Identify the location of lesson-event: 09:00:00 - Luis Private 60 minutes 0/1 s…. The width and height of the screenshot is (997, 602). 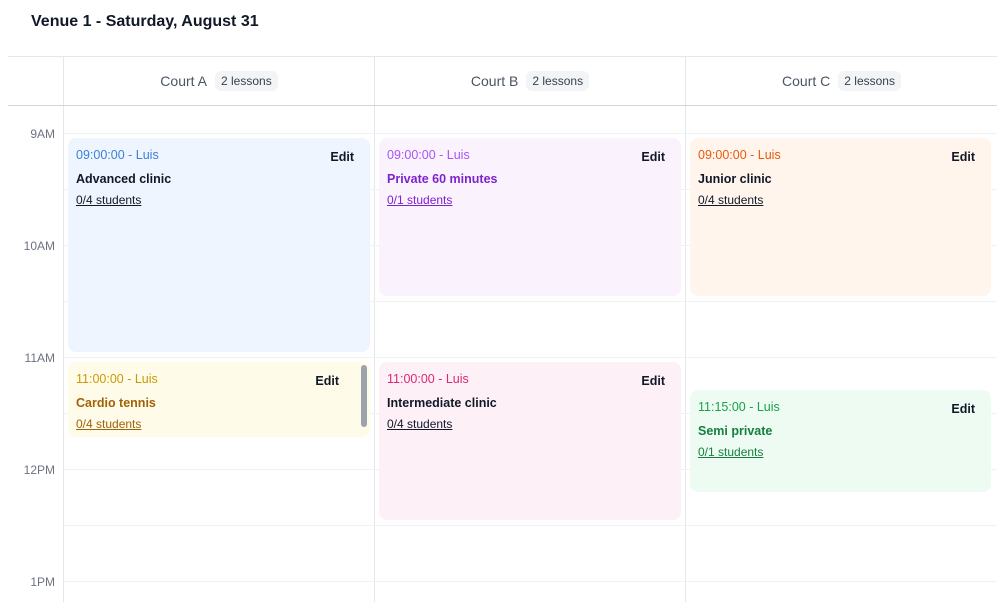
(530, 217).